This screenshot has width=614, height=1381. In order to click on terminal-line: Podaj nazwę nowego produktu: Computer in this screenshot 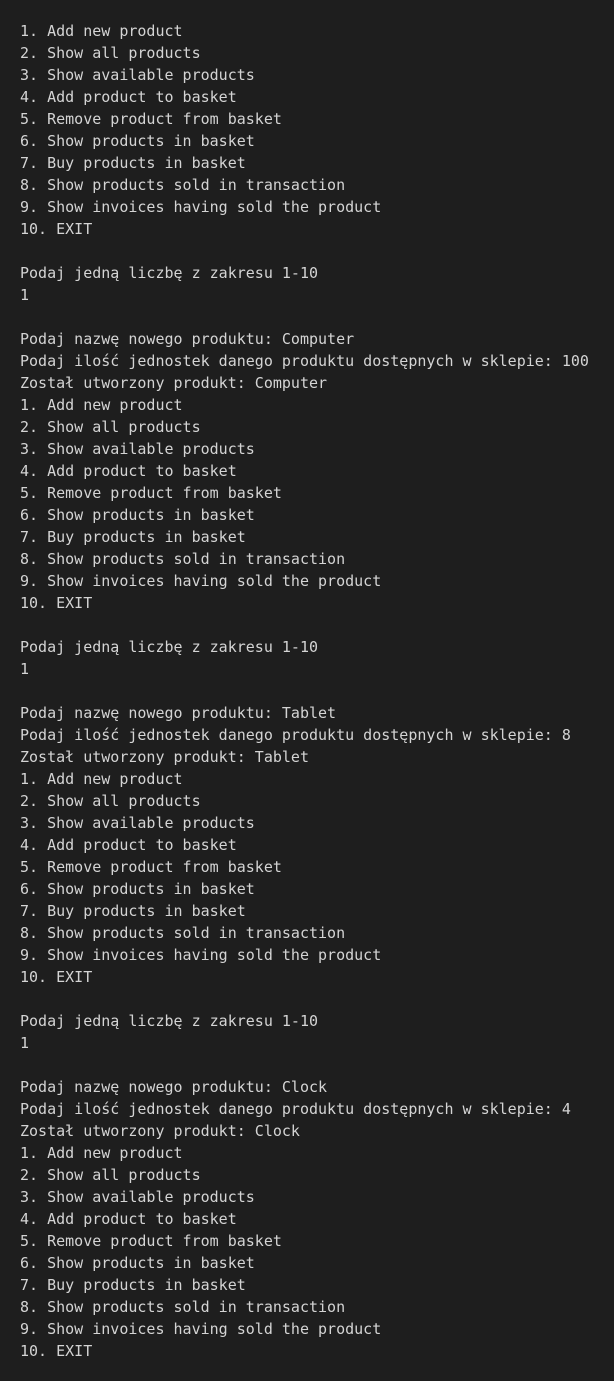, I will do `click(187, 339)`.